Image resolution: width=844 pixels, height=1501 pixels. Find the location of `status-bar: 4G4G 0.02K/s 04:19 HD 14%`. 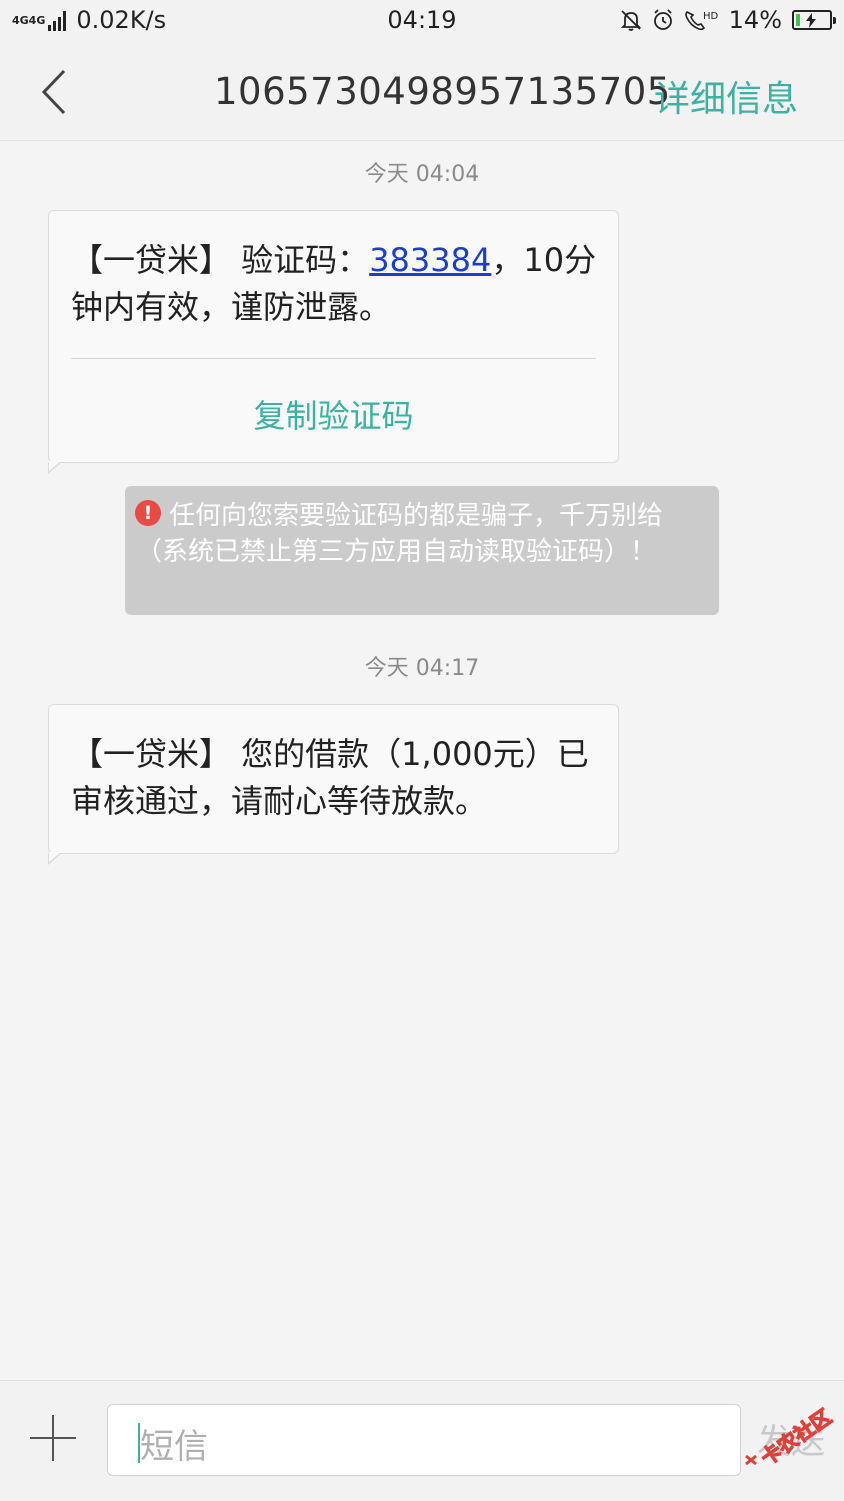

status-bar: 4G4G 0.02K/s 04:19 HD 14% is located at coordinates (422, 22).